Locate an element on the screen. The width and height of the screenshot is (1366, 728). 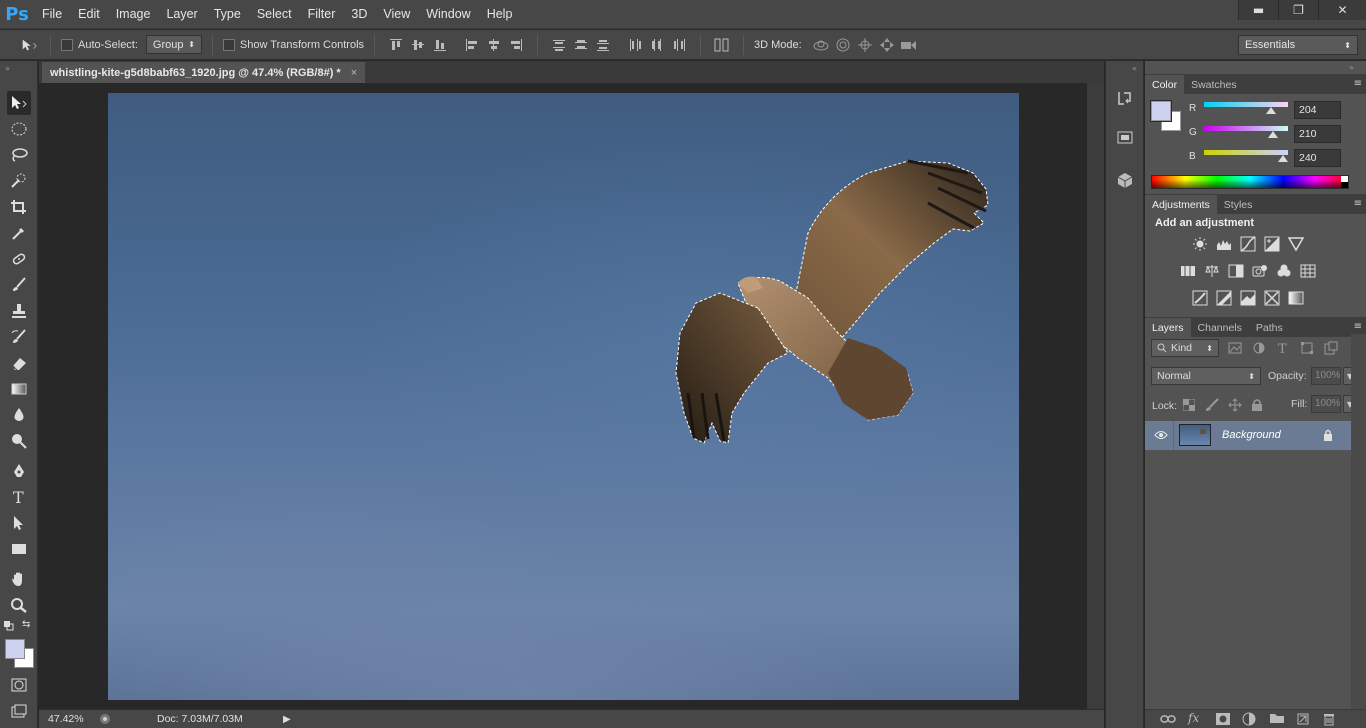
blue-slider-thumb is located at coordinates (1283, 158).